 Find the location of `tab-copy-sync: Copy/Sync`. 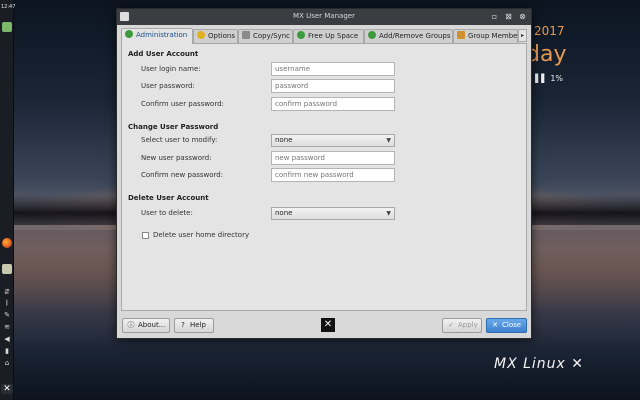

tab-copy-sync: Copy/Sync is located at coordinates (265, 36).